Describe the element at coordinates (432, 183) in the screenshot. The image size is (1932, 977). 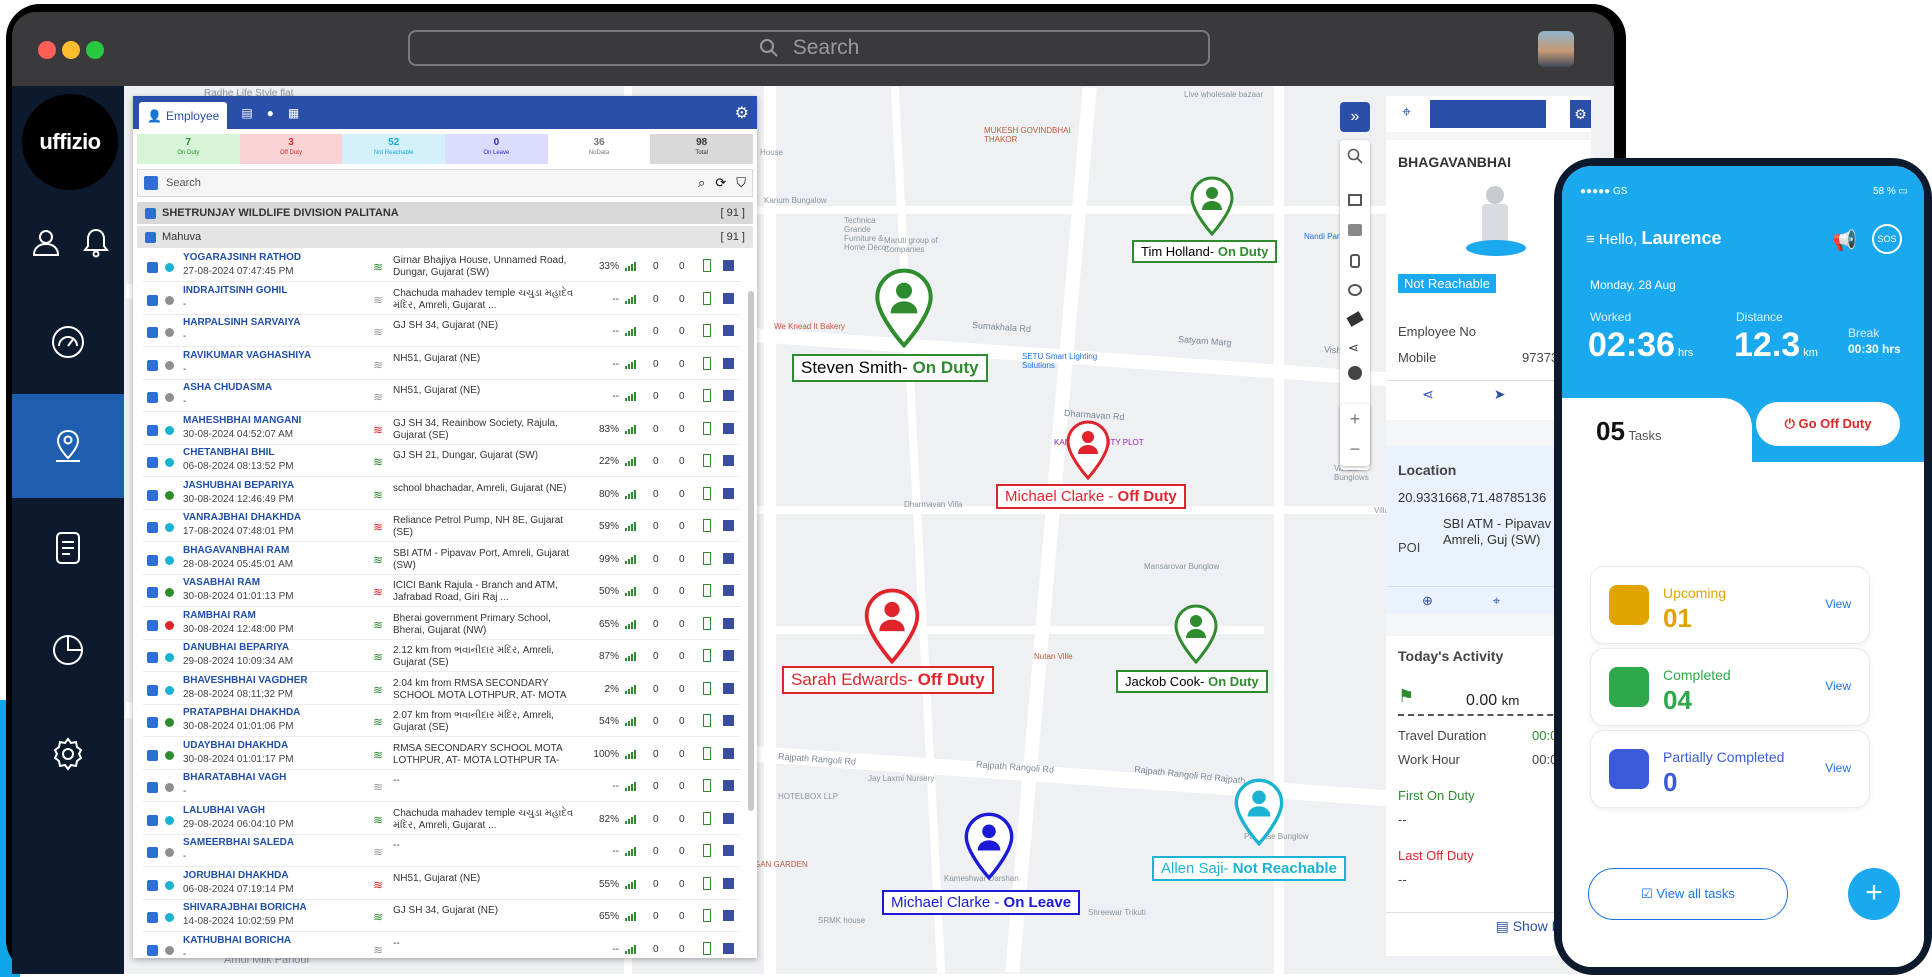
I see `list-search-input: Search` at that location.